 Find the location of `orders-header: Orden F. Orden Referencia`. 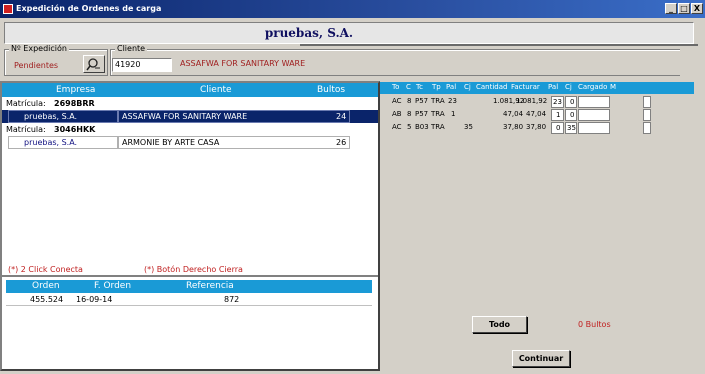

orders-header: Orden F. Orden Referencia is located at coordinates (189, 286).